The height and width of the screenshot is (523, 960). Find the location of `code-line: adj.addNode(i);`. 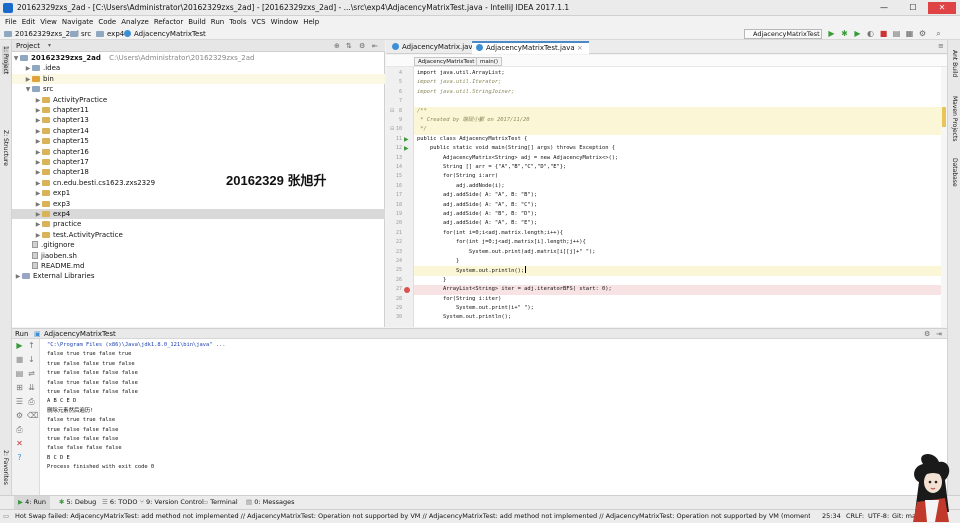

code-line: adj.addNode(i); is located at coordinates (677, 186).